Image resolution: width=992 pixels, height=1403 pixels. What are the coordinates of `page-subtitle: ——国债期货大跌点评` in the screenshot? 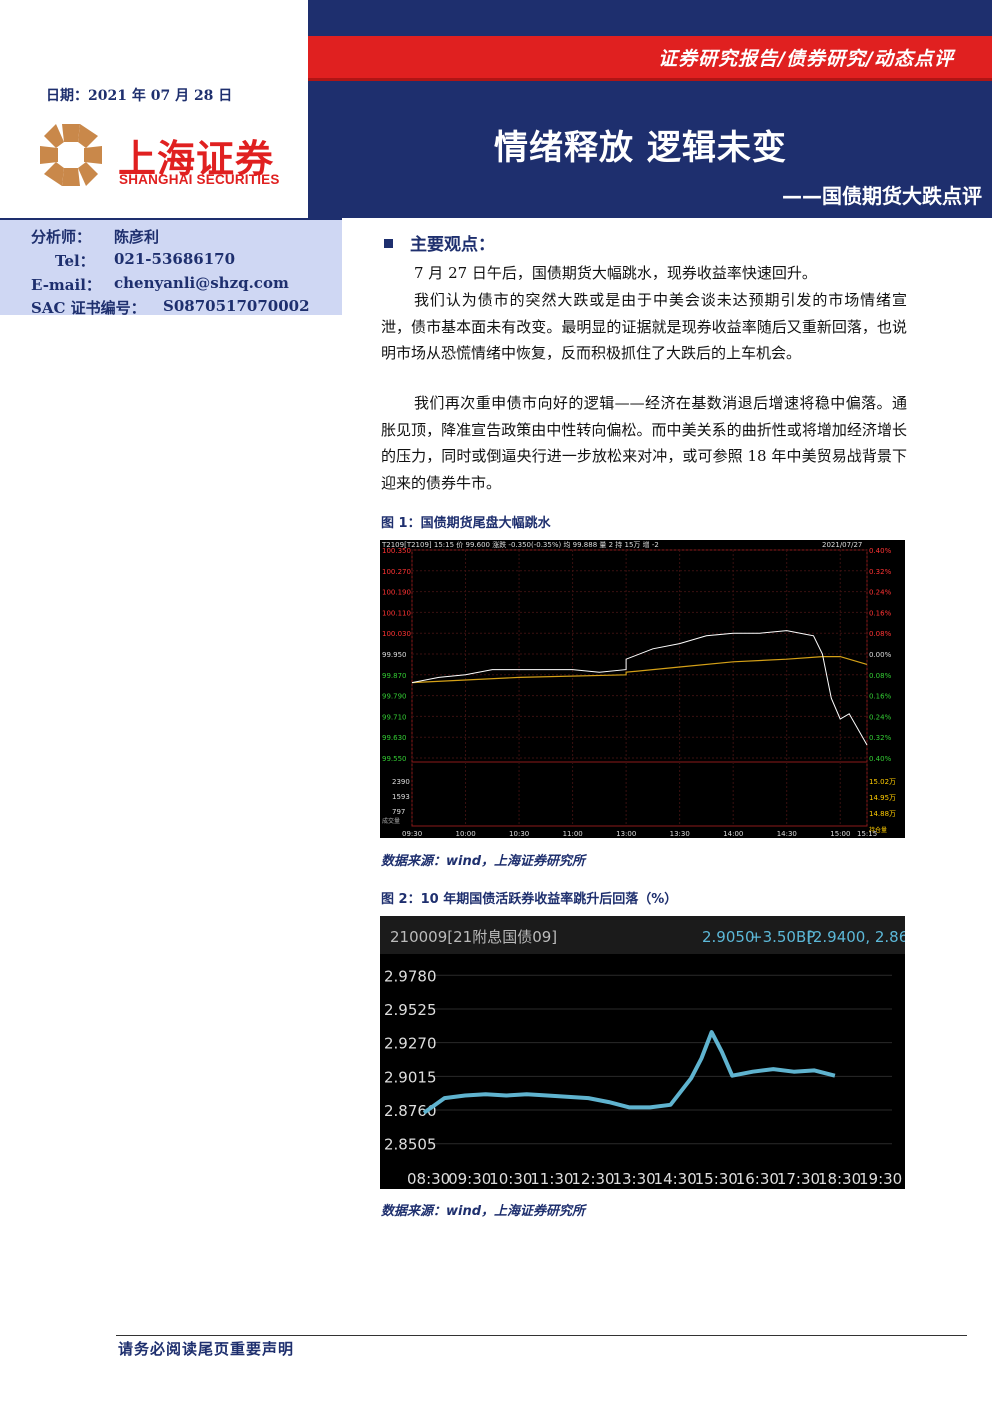 It's located at (882, 196).